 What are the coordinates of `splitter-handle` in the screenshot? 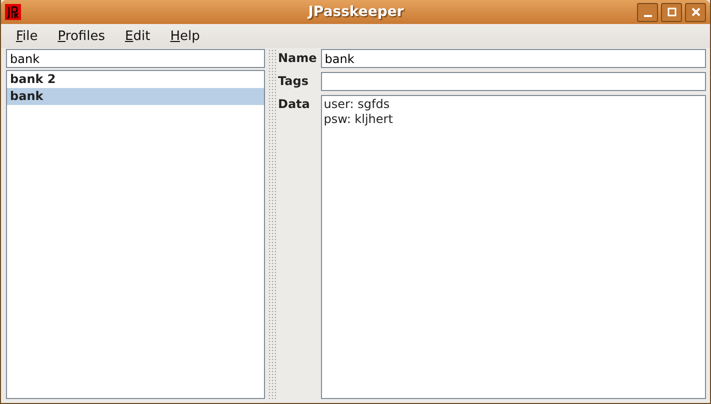 It's located at (272, 224).